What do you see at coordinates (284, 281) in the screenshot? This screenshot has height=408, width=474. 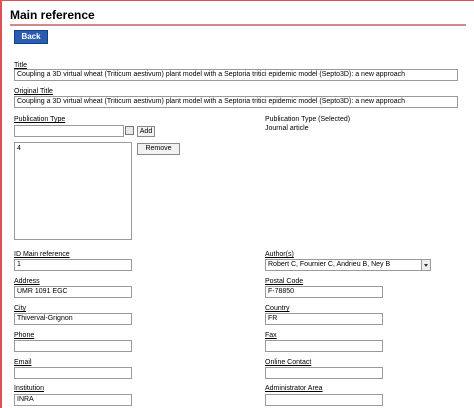 I see `postal-code-label: Postal Code` at bounding box center [284, 281].